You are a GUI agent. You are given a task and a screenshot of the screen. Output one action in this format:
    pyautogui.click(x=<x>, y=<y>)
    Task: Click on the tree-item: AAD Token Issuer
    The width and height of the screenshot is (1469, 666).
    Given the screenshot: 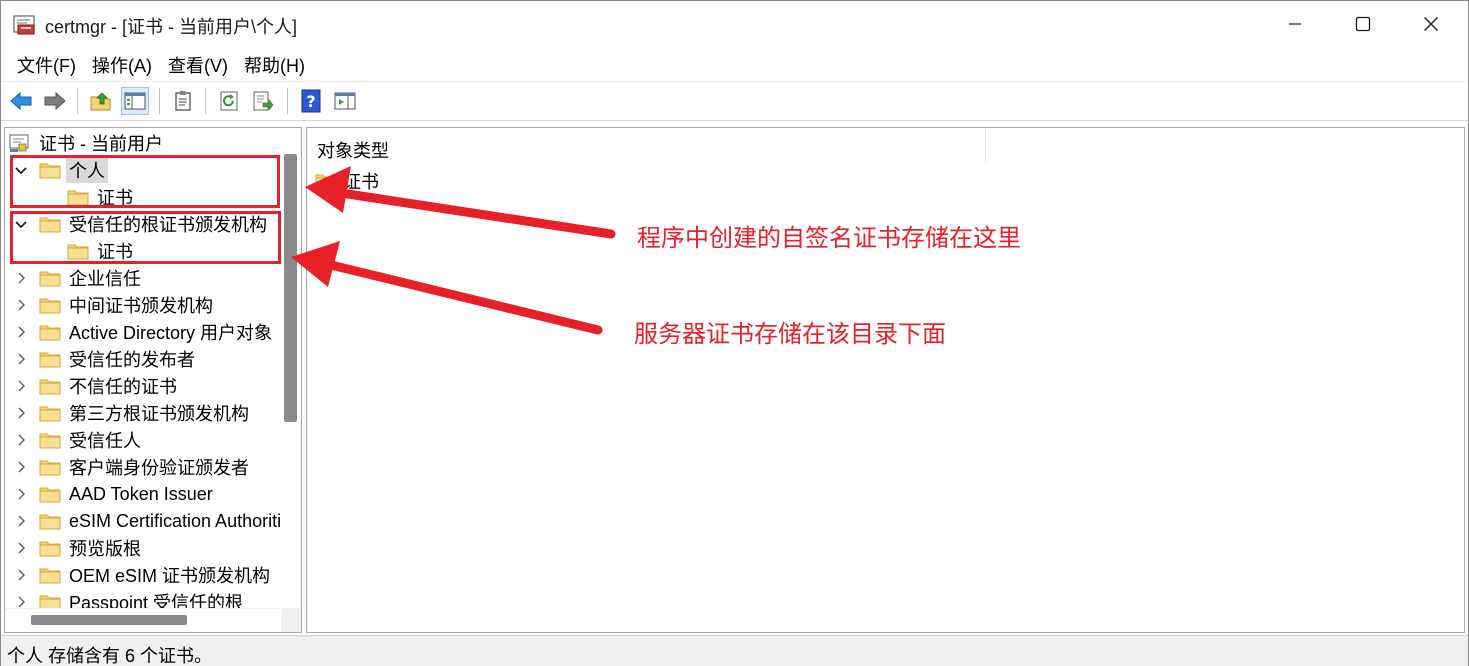 What is the action you would take?
    pyautogui.click(x=113, y=494)
    